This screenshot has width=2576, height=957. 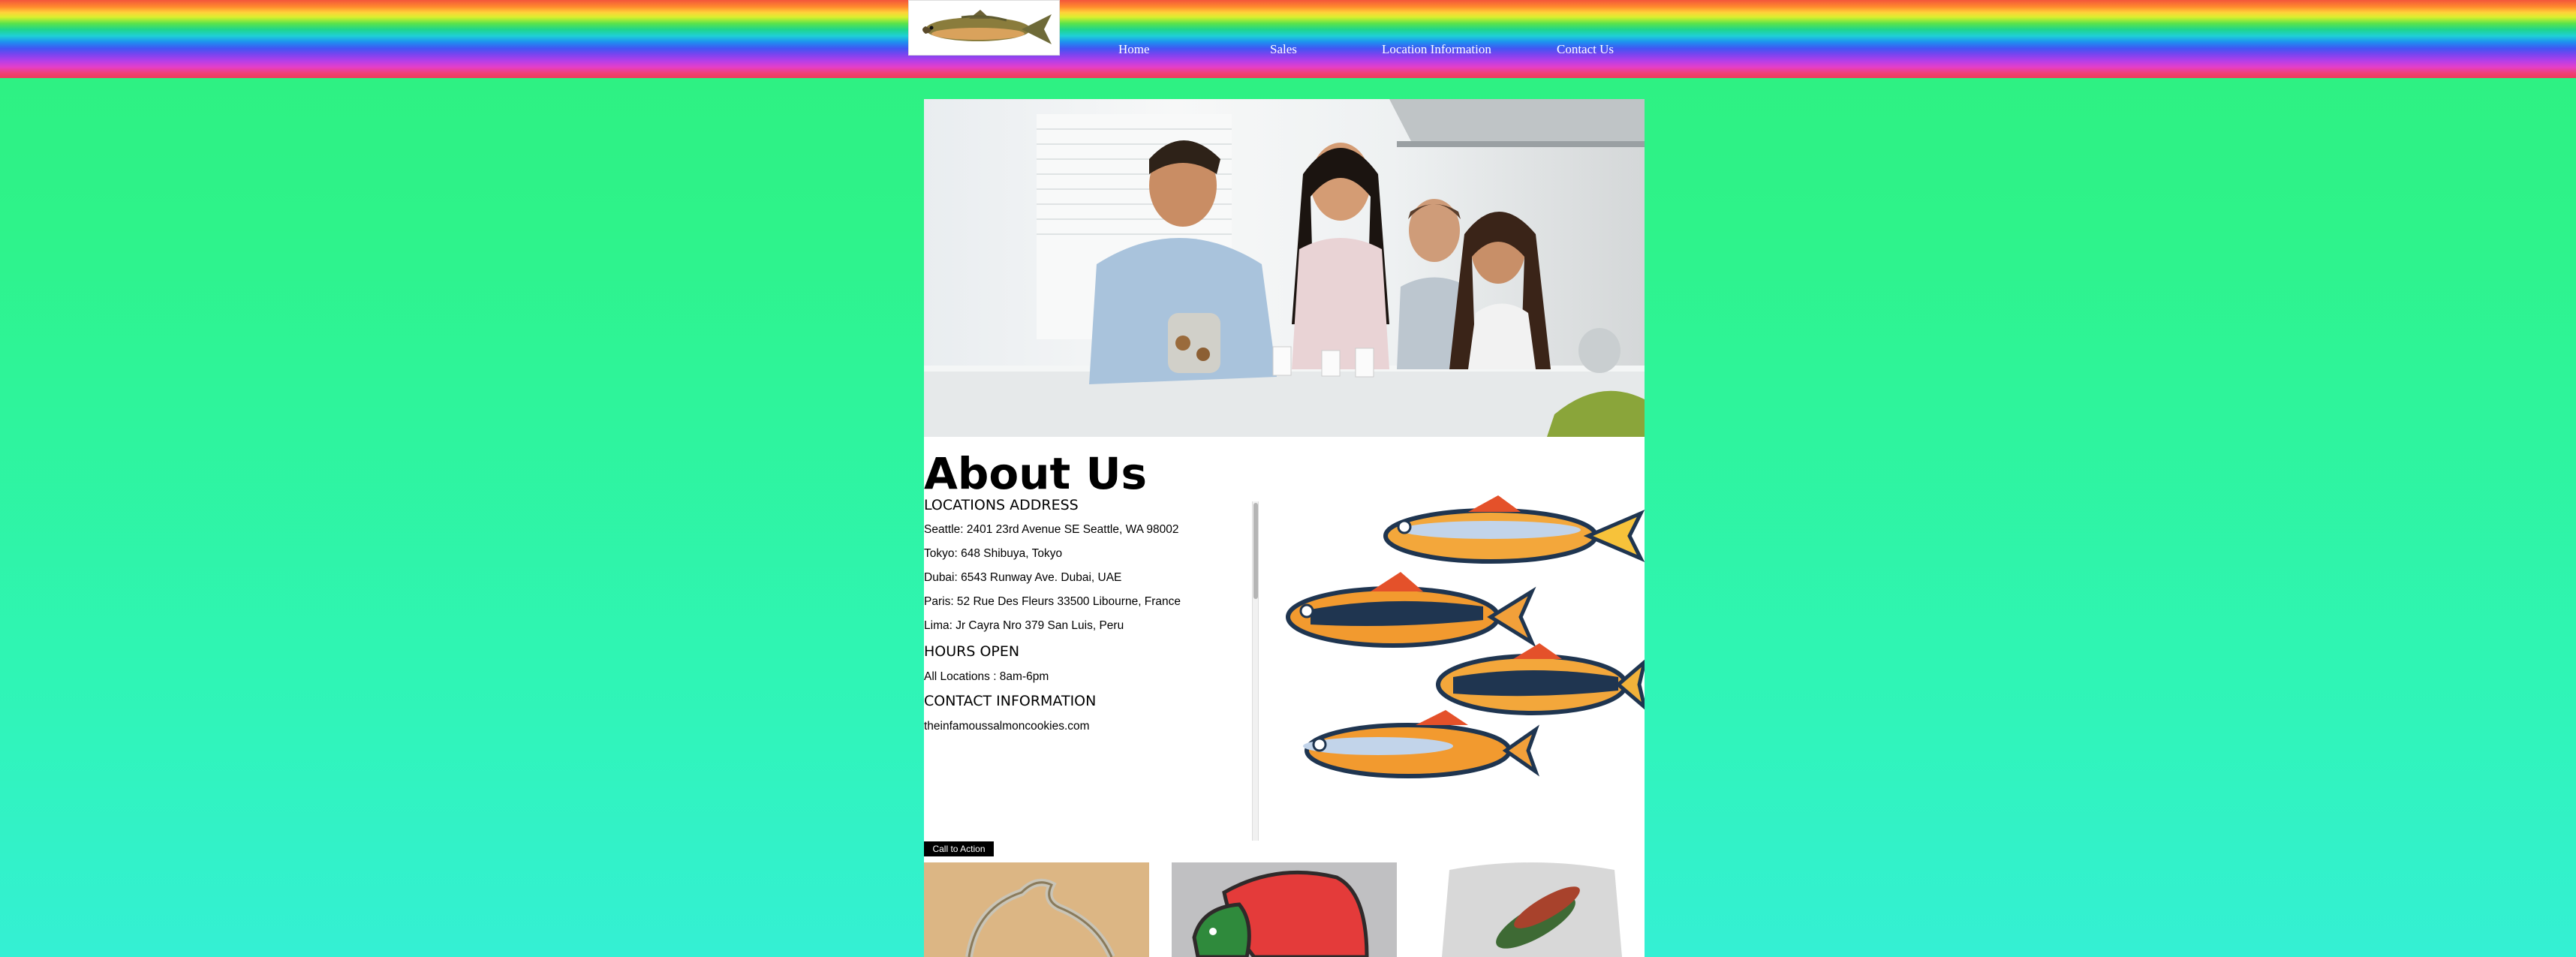 I want to click on hours-text: All Locations : 8am-6pm, so click(x=986, y=676).